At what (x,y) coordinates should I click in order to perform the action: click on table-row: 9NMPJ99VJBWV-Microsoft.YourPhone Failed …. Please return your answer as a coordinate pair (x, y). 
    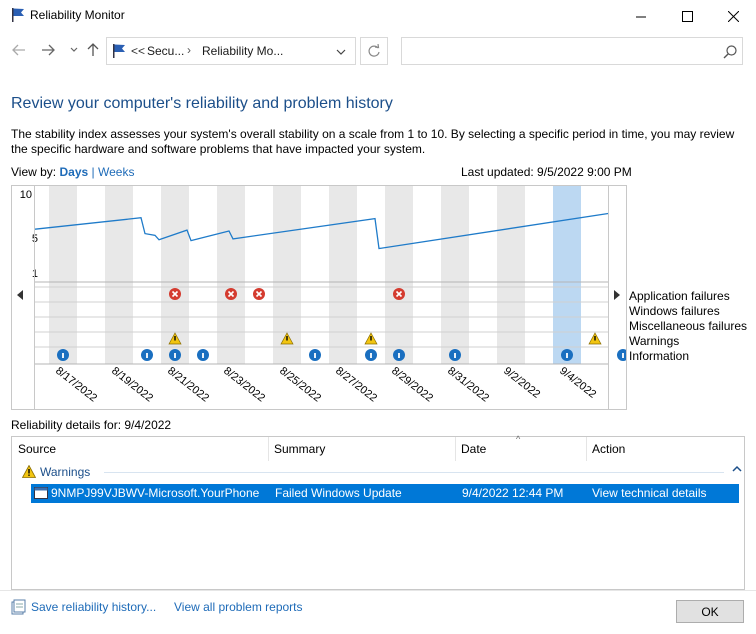
    Looking at the image, I should click on (385, 493).